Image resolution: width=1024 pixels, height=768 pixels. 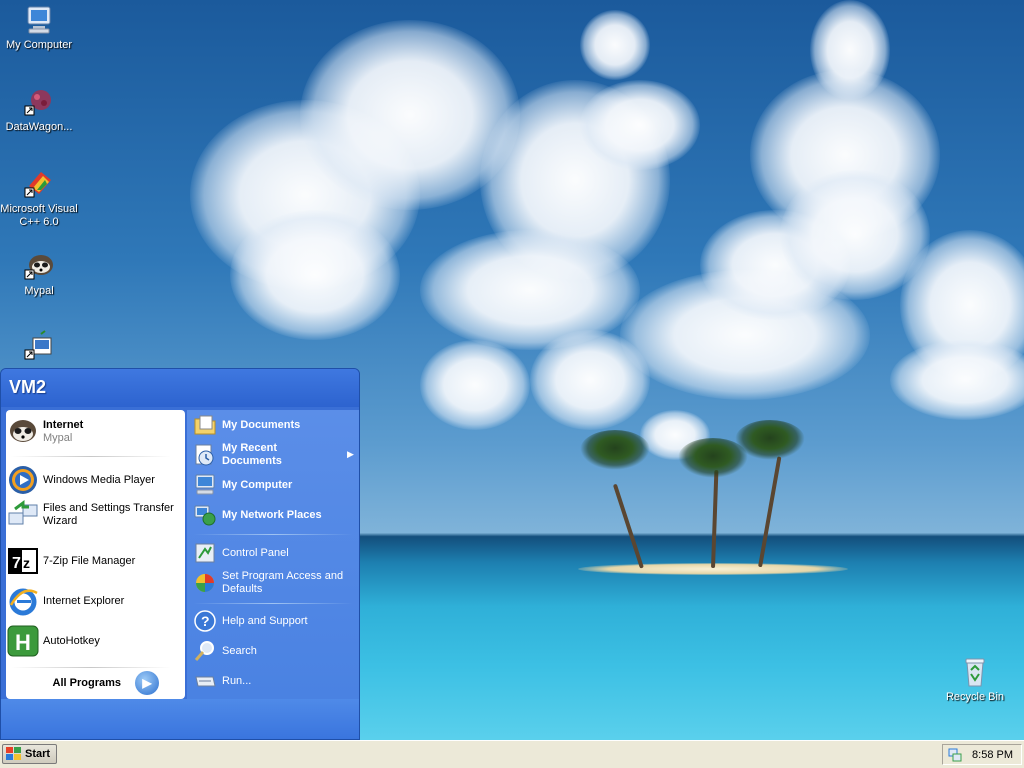 What do you see at coordinates (275, 651) in the screenshot?
I see `place-search: Search` at bounding box center [275, 651].